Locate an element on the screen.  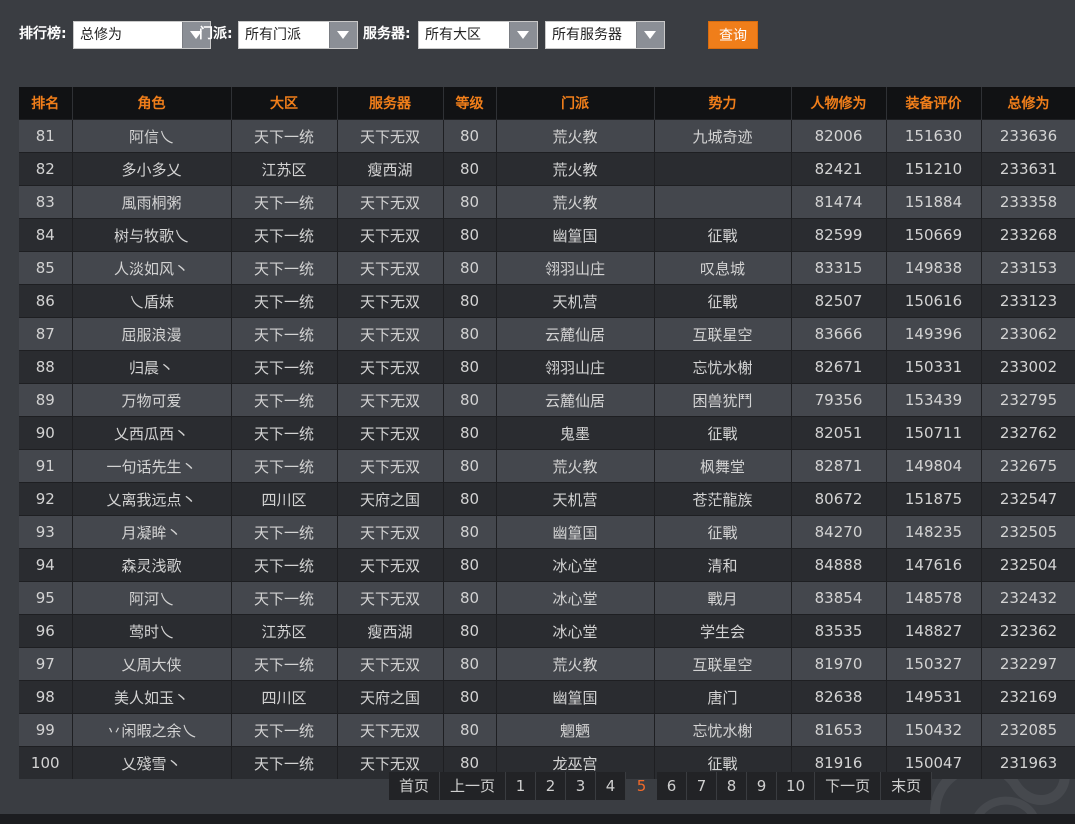
cell-server: 天府之国 is located at coordinates (390, 499).